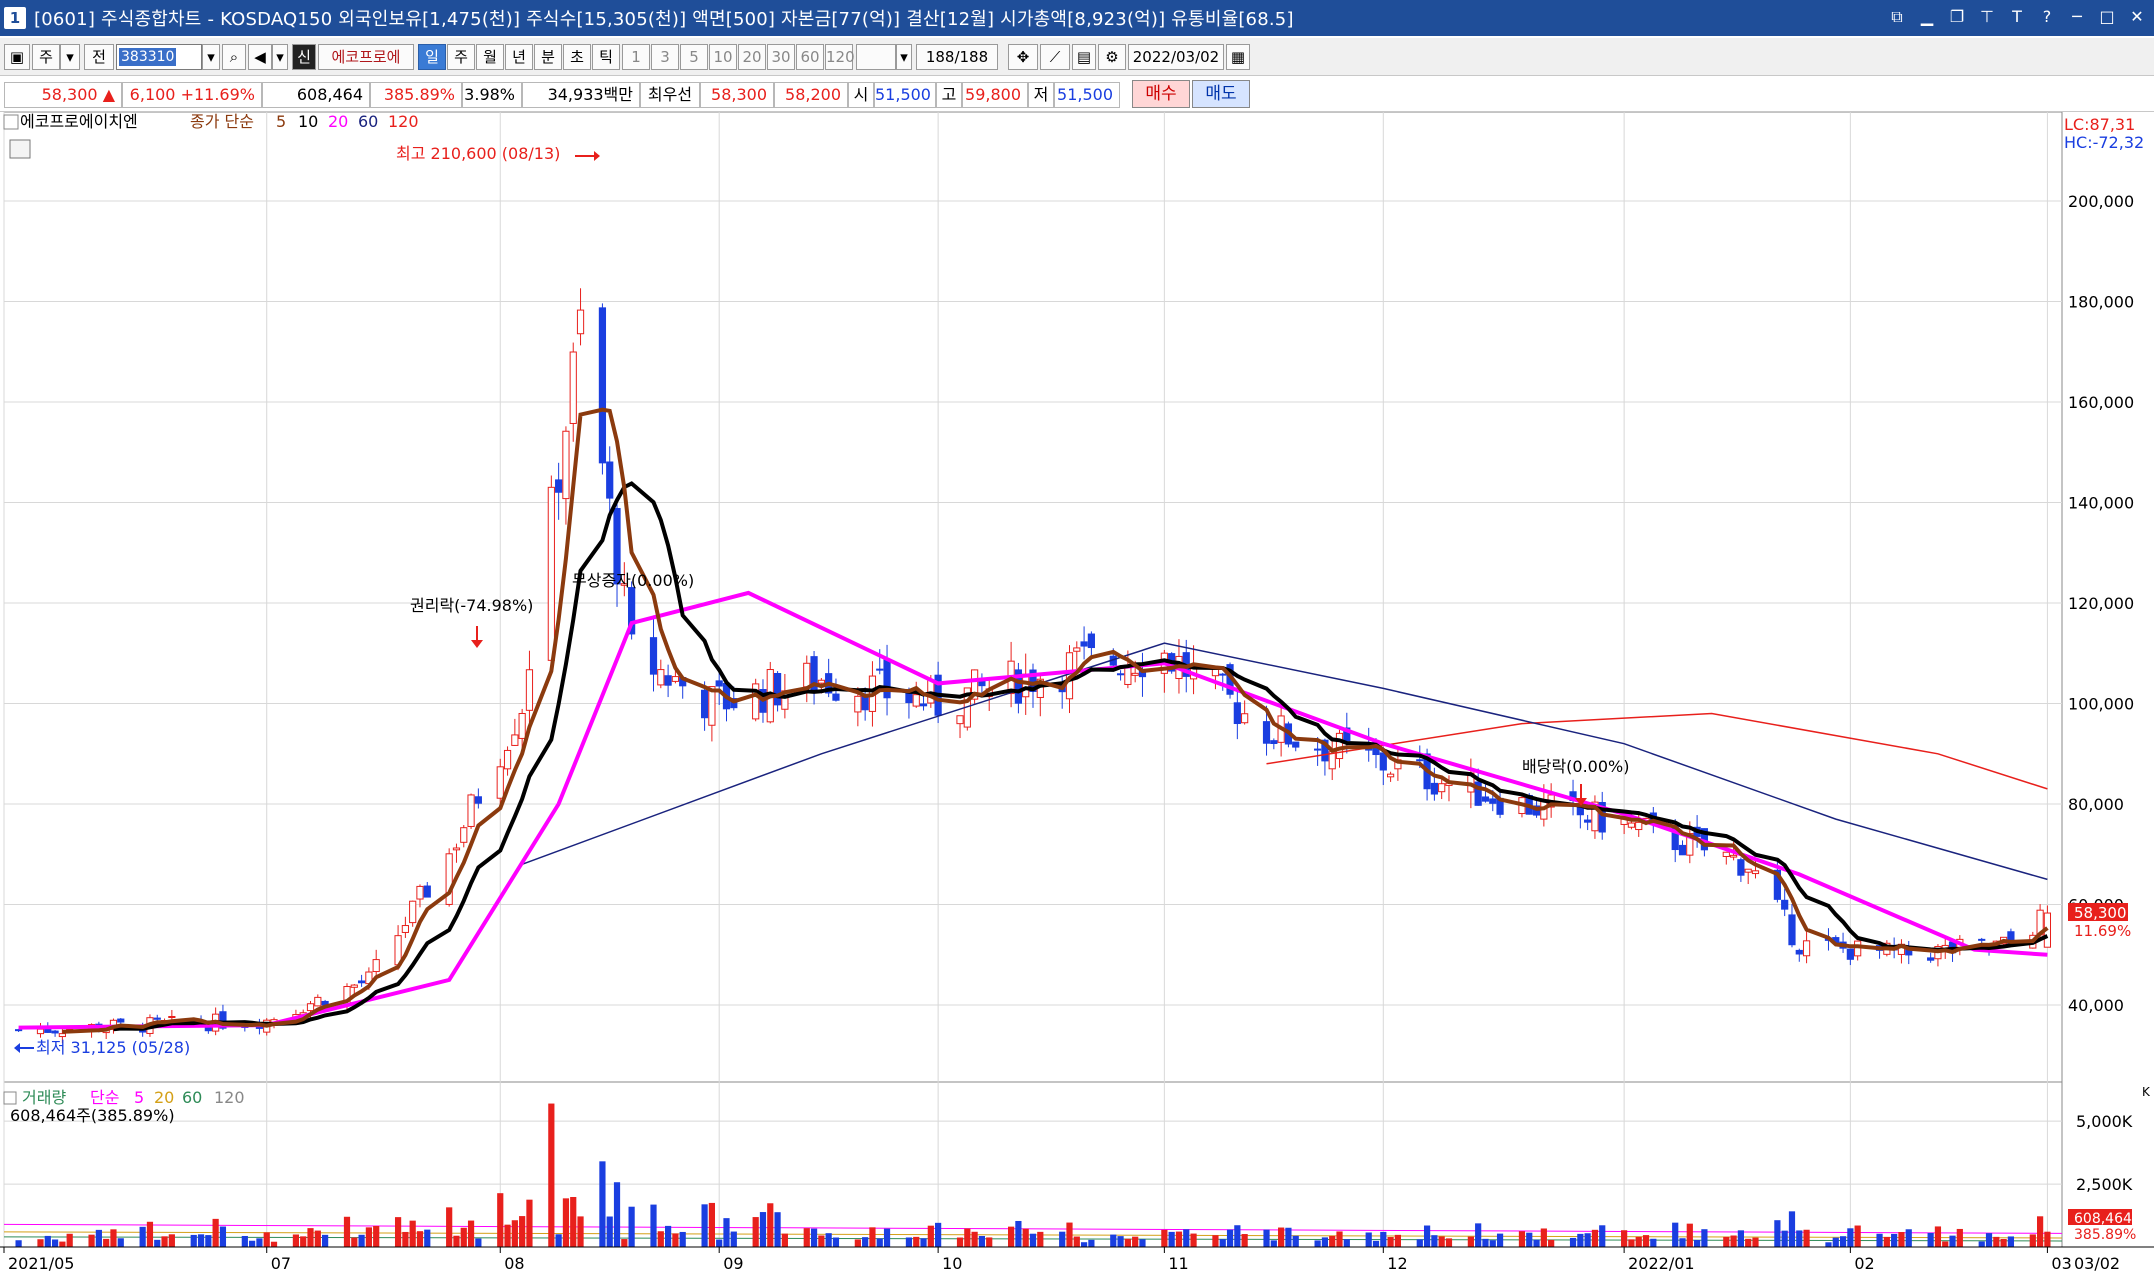  What do you see at coordinates (752, 57) in the screenshot?
I see `interval-button-20: 20` at bounding box center [752, 57].